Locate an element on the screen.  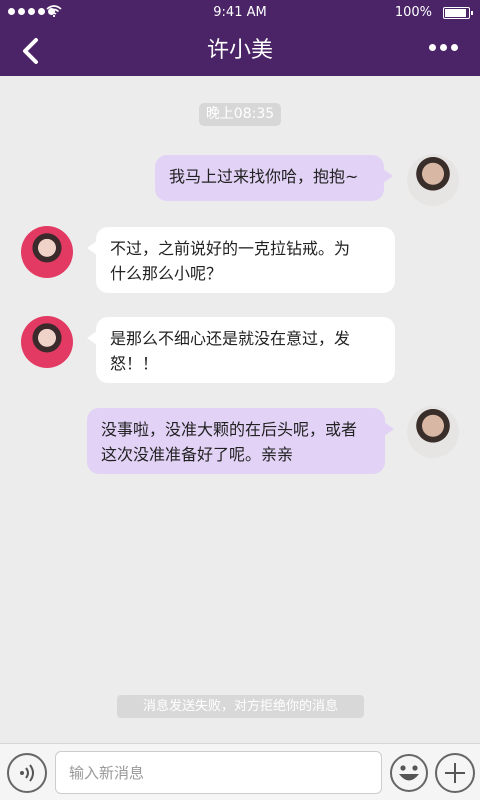
battery-icon is located at coordinates (458, 13).